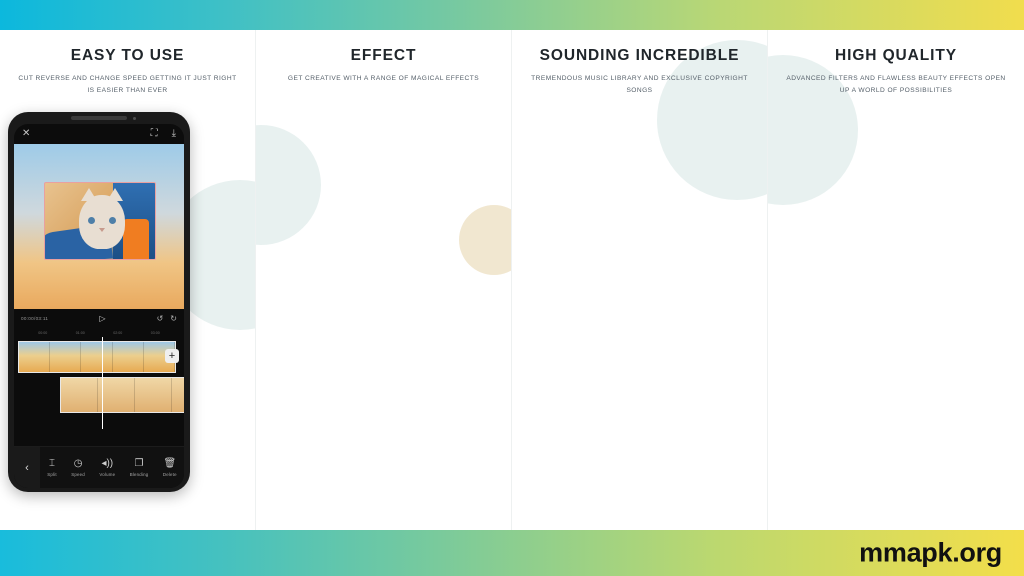 This screenshot has width=1024, height=576. Describe the element at coordinates (27, 467) in the screenshot. I see `back-button: ‹` at that location.